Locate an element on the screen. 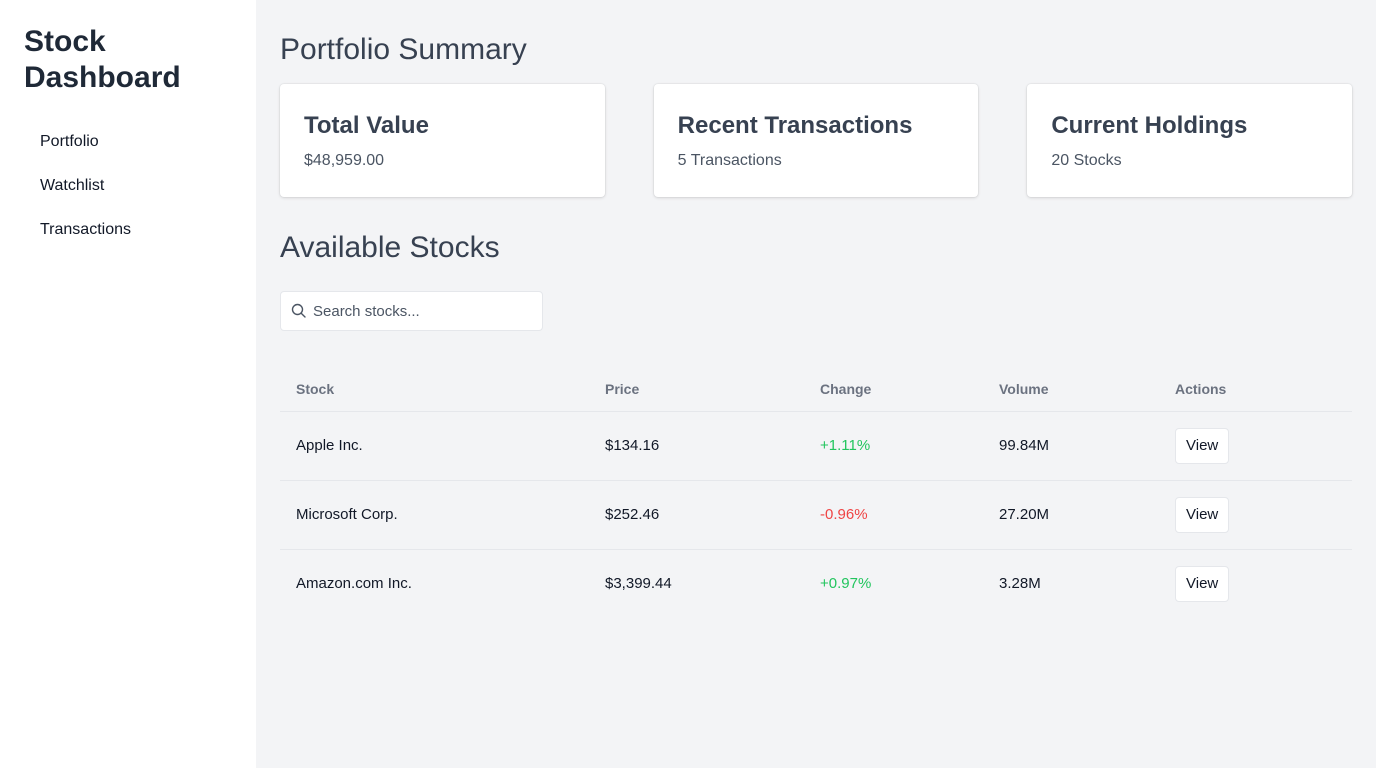 The height and width of the screenshot is (768, 1376). header-volume: Volume is located at coordinates (1071, 389).